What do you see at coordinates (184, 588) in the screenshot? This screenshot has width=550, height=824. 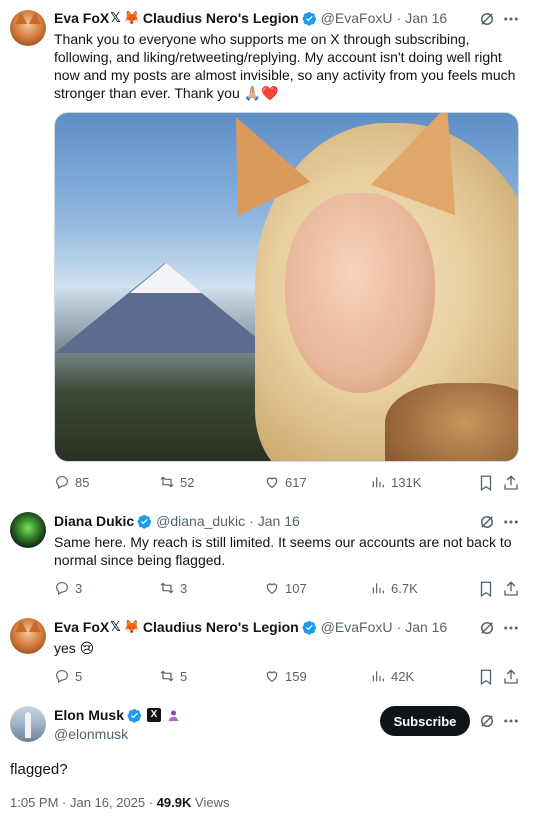 I see `repost-count: 3` at bounding box center [184, 588].